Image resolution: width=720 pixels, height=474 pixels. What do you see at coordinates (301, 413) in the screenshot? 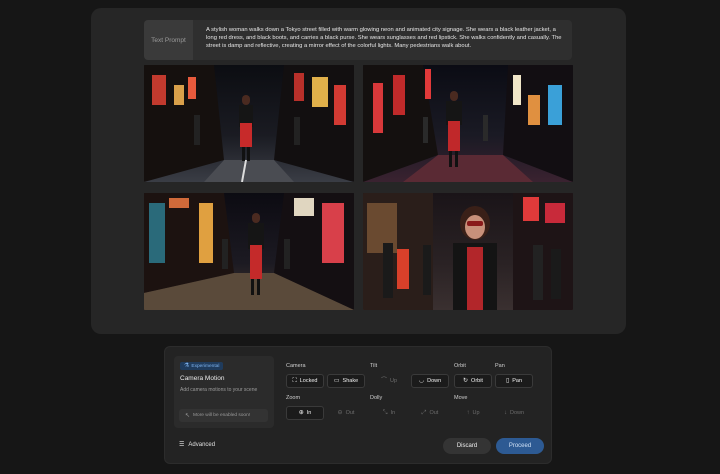
I see `zoom-in-icon: ⊕` at bounding box center [301, 413].